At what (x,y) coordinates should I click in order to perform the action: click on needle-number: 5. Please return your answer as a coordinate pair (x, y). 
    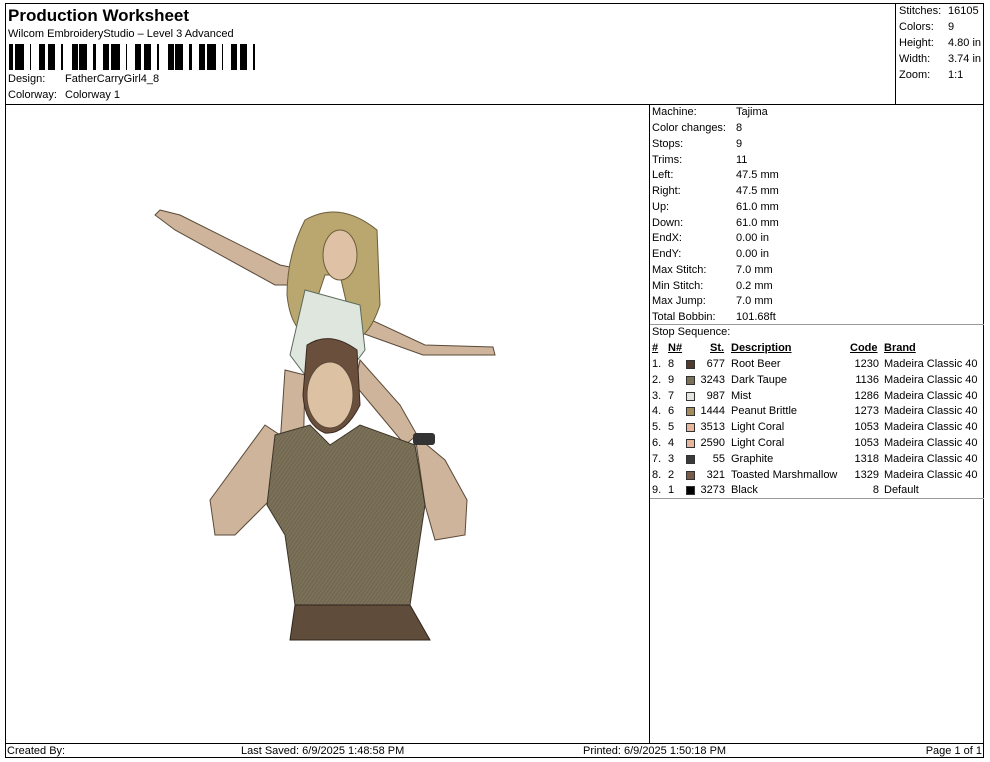
    Looking at the image, I should click on (671, 427).